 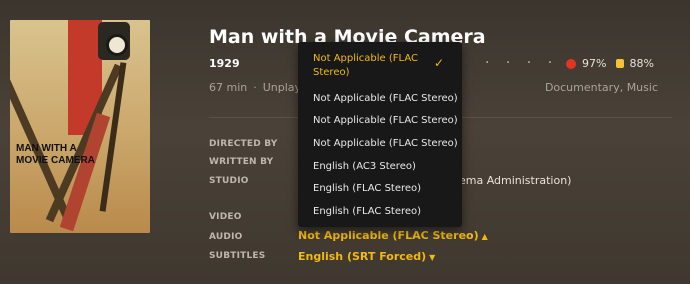 What do you see at coordinates (432, 257) in the screenshot?
I see `chevron-down-icon: ▼` at bounding box center [432, 257].